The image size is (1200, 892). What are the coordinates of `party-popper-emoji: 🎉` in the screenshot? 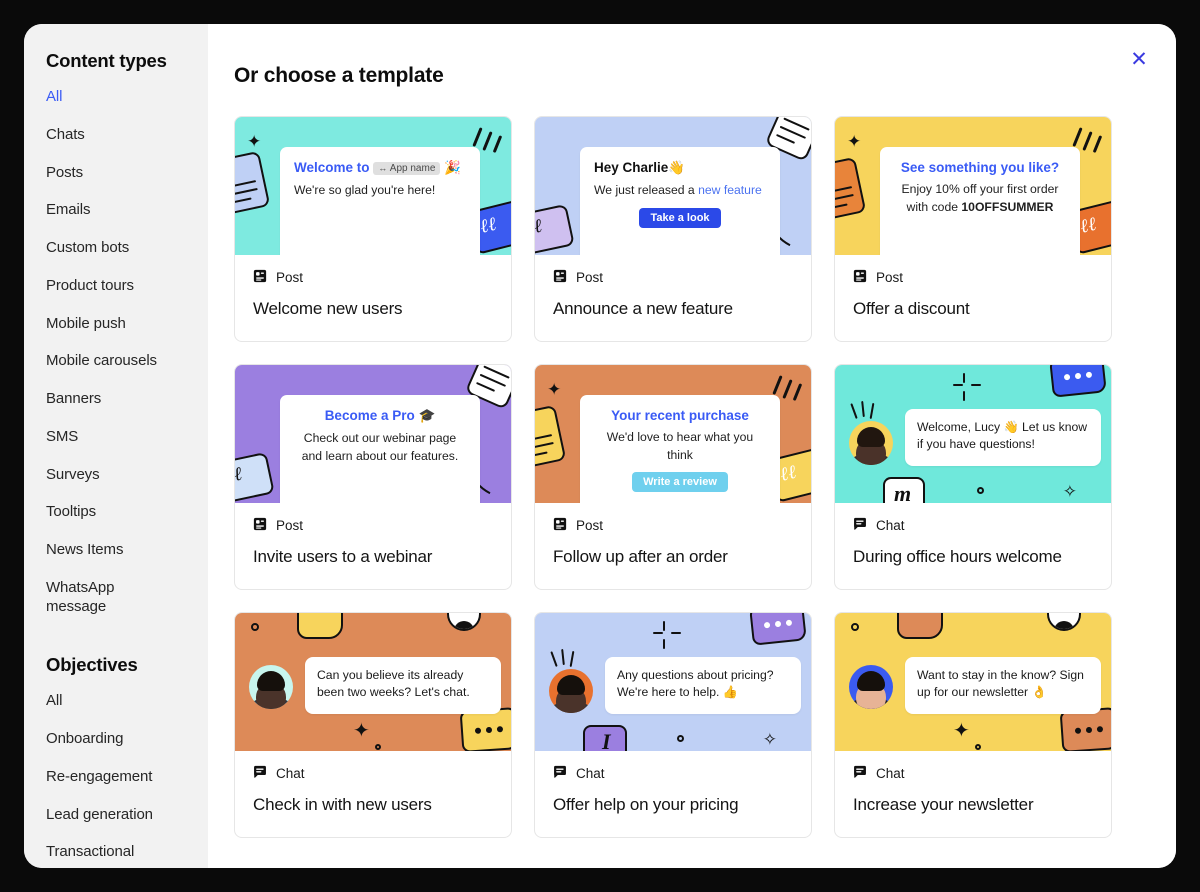 It's located at (452, 167).